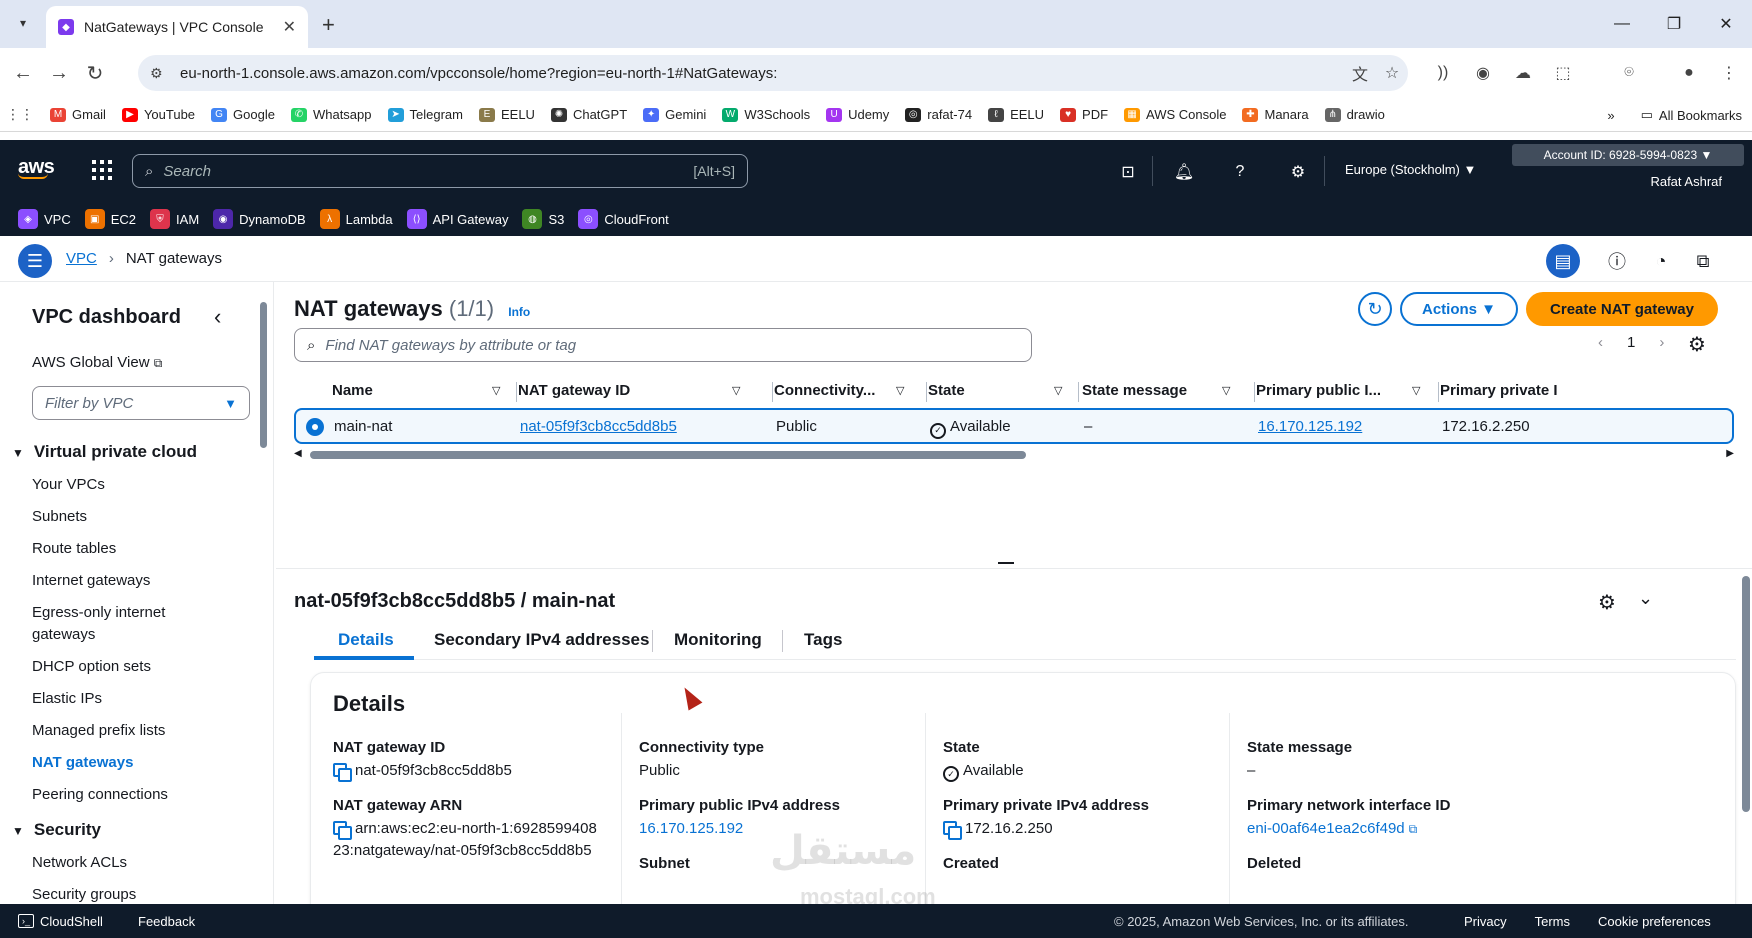 Image resolution: width=1752 pixels, height=938 pixels. I want to click on nav-managed-prefix-lists: Managed prefix lists, so click(98, 731).